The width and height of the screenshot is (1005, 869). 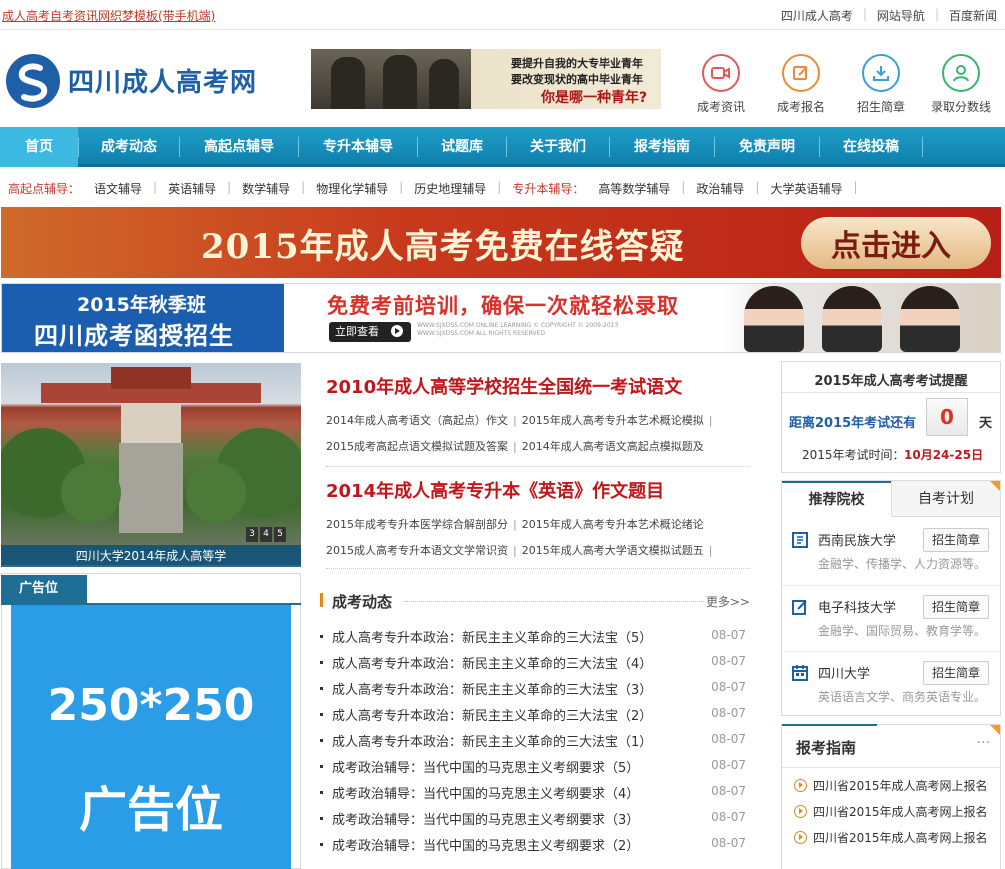 What do you see at coordinates (836, 499) in the screenshot?
I see `tab-recommended-schools: 推荐院校` at bounding box center [836, 499].